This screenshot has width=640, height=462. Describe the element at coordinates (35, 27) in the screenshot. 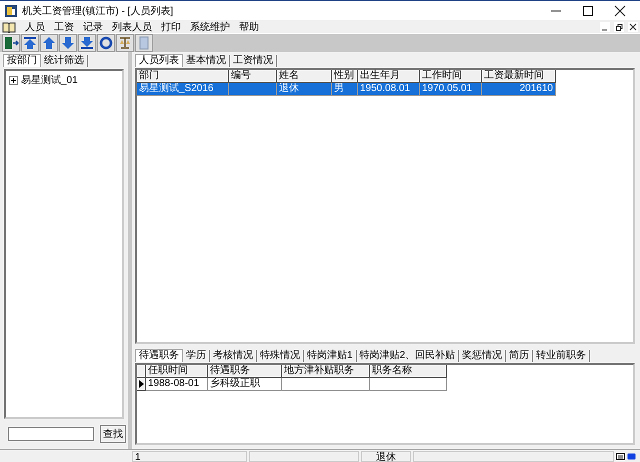

I see `menu-item: 人员` at that location.